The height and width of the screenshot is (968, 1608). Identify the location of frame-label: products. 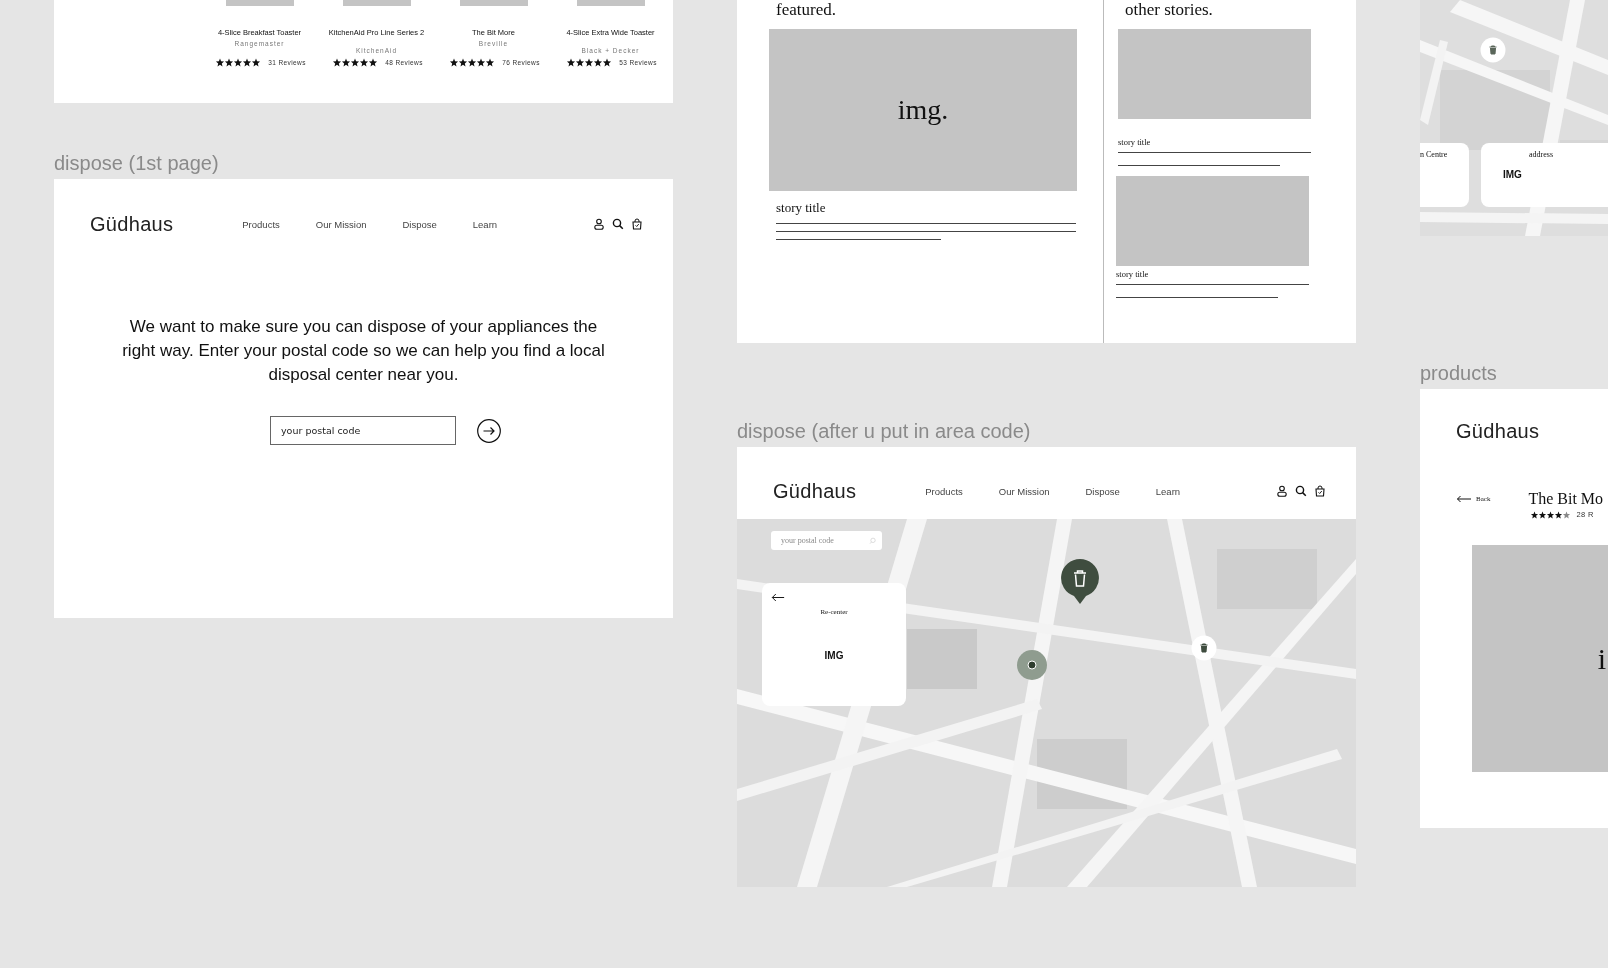
(1458, 373).